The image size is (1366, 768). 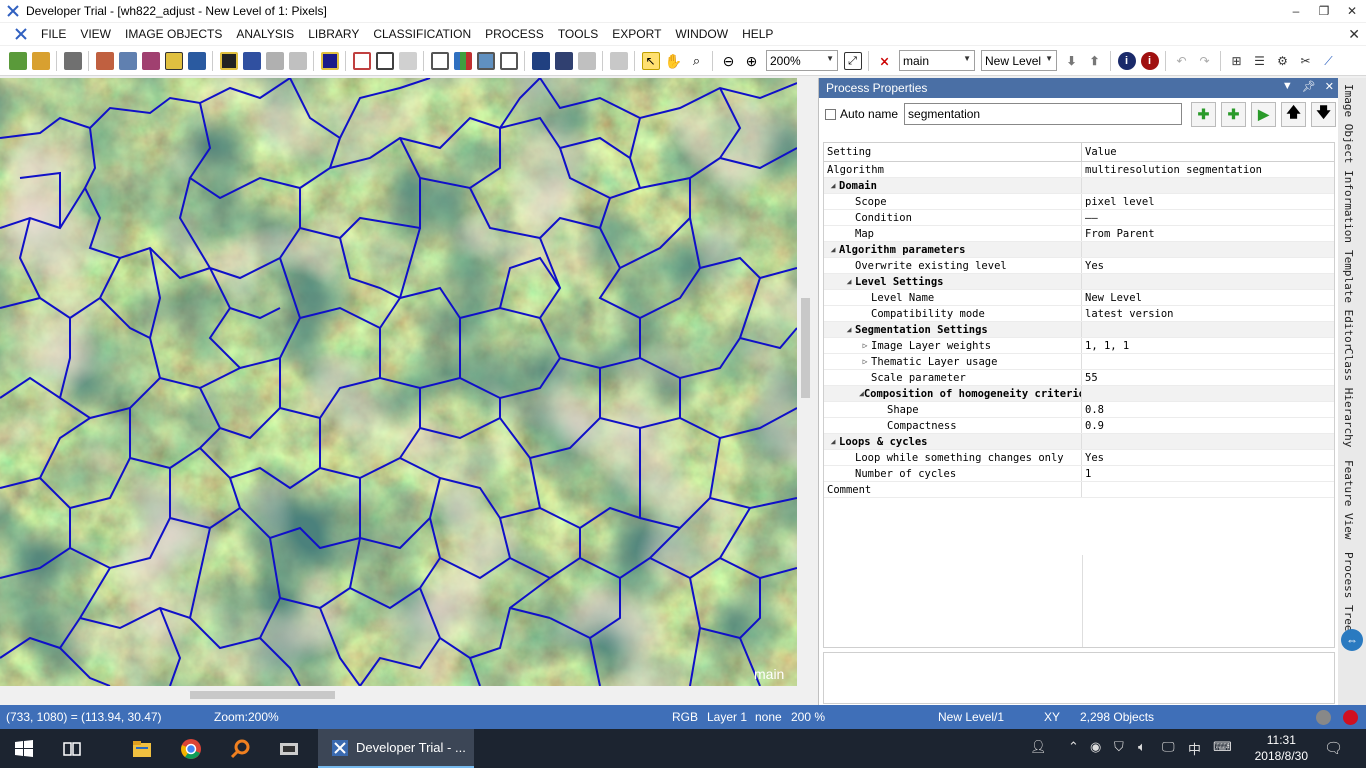 What do you see at coordinates (1329, 86) in the screenshot?
I see `panel-close-icon: ✕` at bounding box center [1329, 86].